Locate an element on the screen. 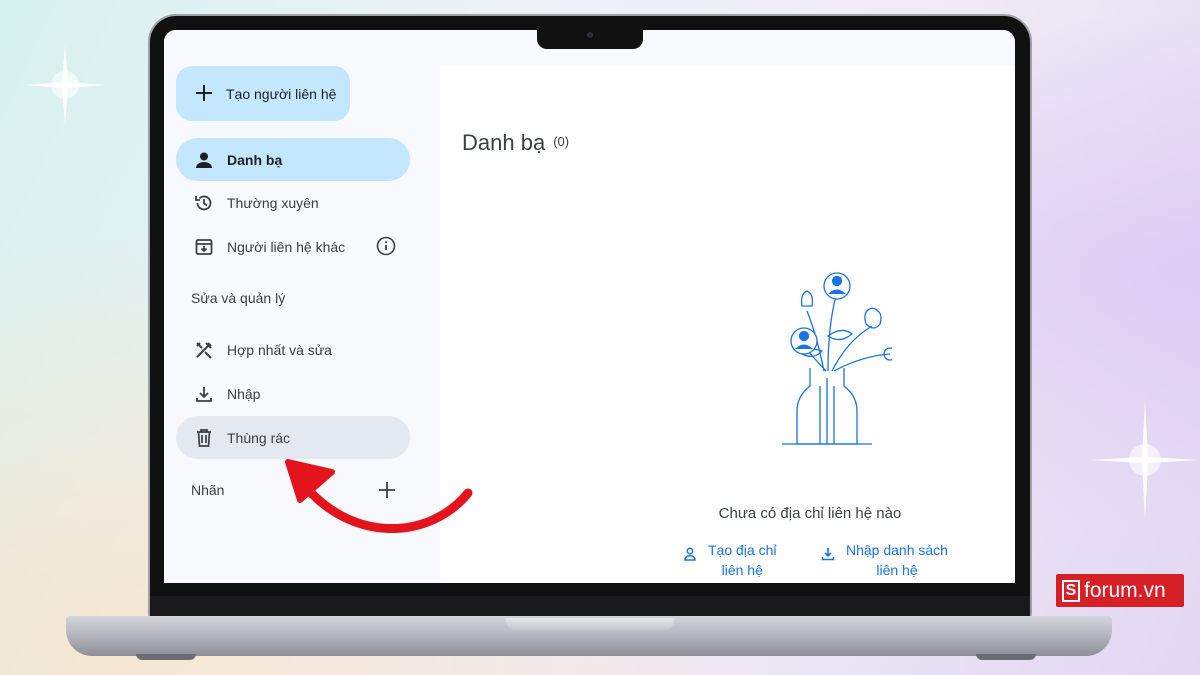 The height and width of the screenshot is (675, 1200). create-contact-link: Tạo địa chỉ liên hệ is located at coordinates (729, 560).